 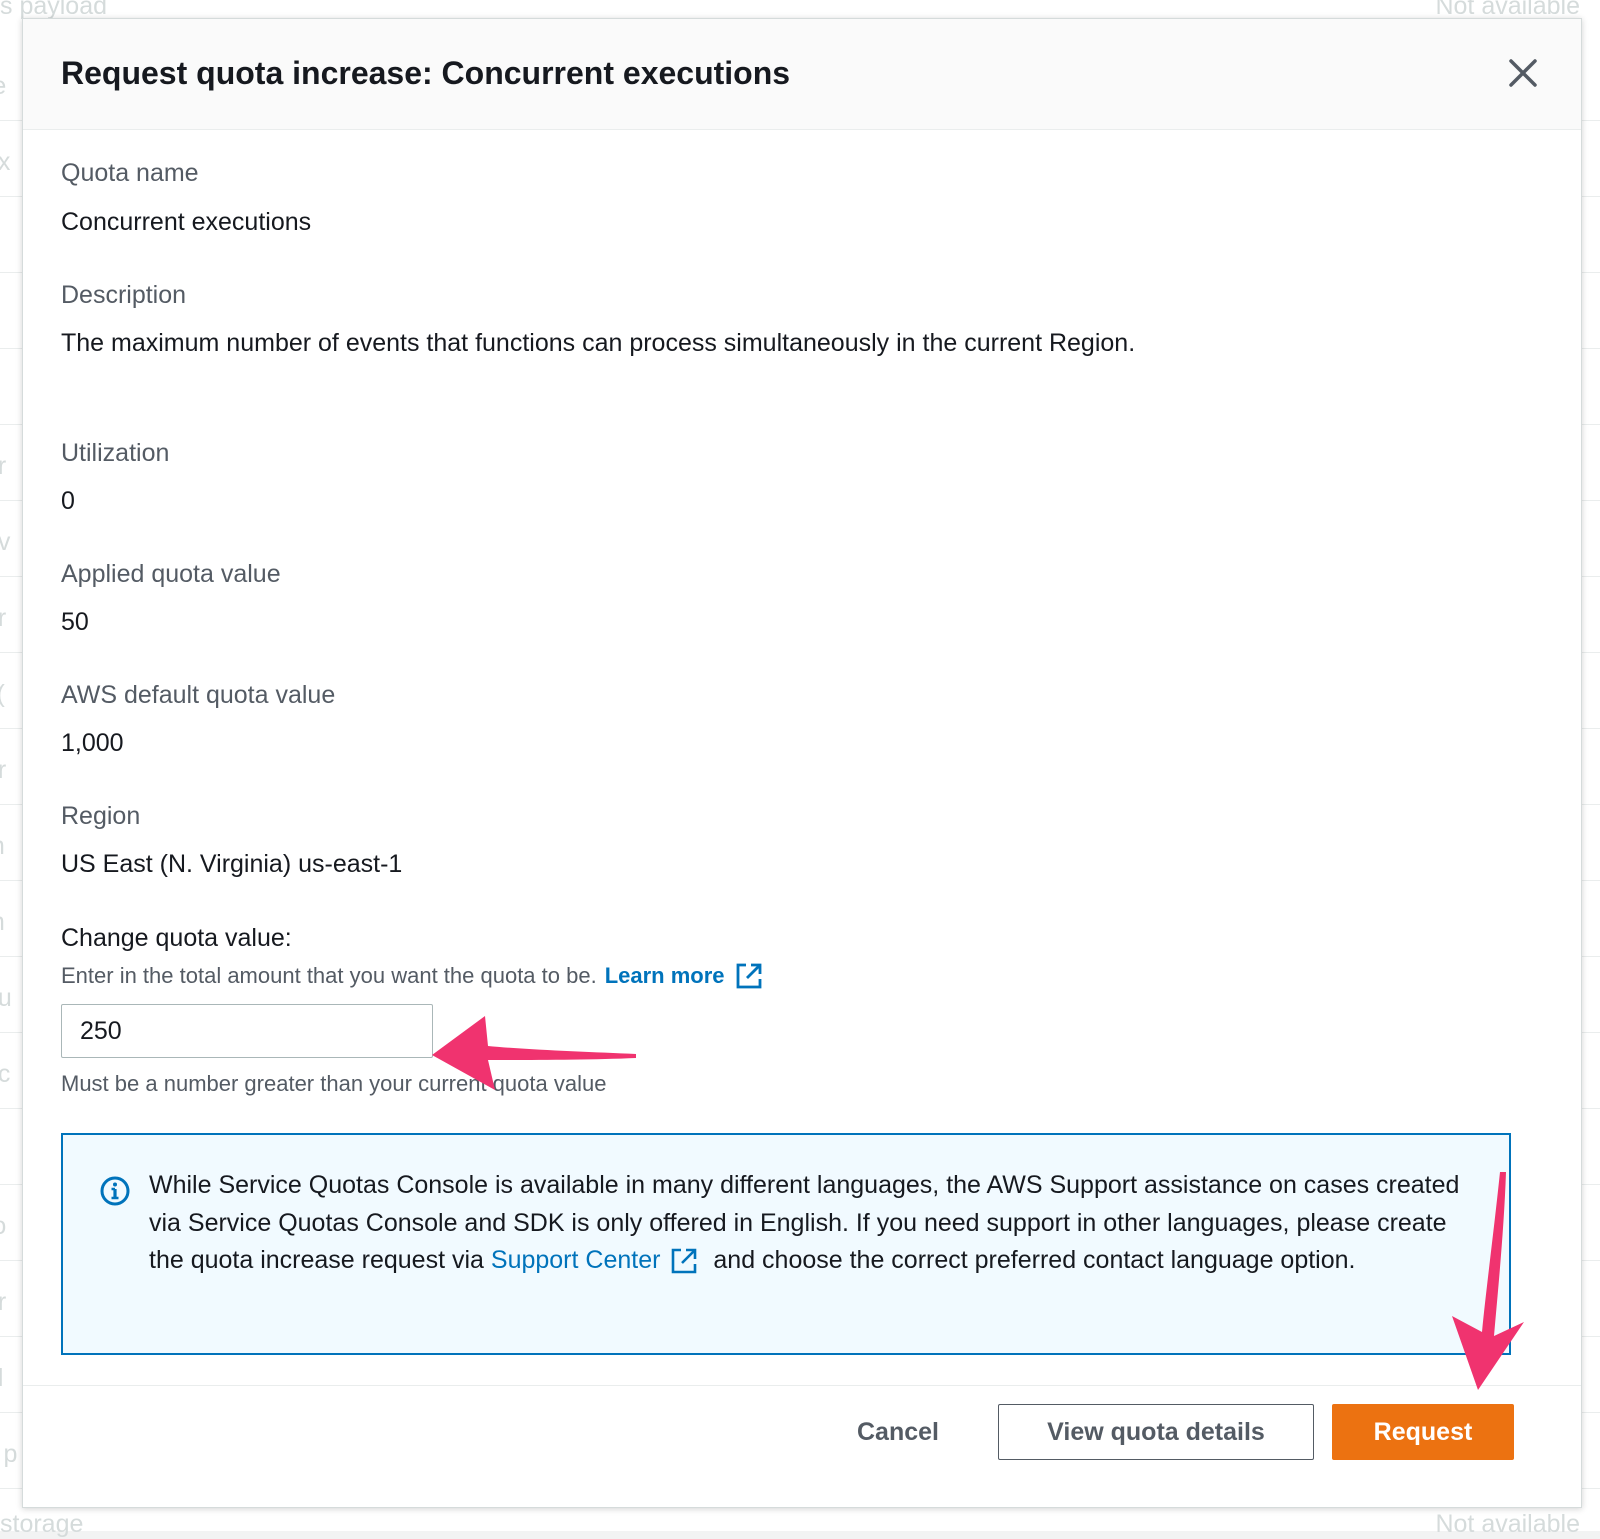 What do you see at coordinates (3, 1302) in the screenshot?
I see `background-row-text: ur` at bounding box center [3, 1302].